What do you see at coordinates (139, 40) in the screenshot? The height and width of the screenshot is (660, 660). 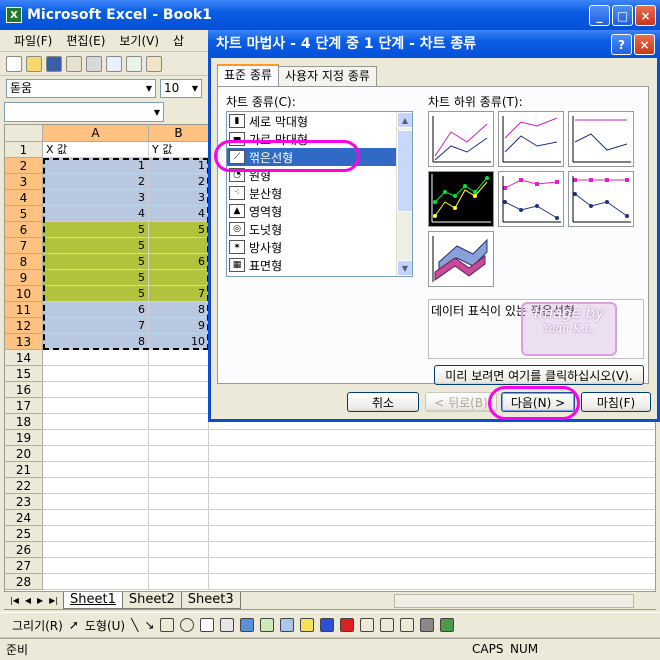 I see `menu-view: 보기(V)` at bounding box center [139, 40].